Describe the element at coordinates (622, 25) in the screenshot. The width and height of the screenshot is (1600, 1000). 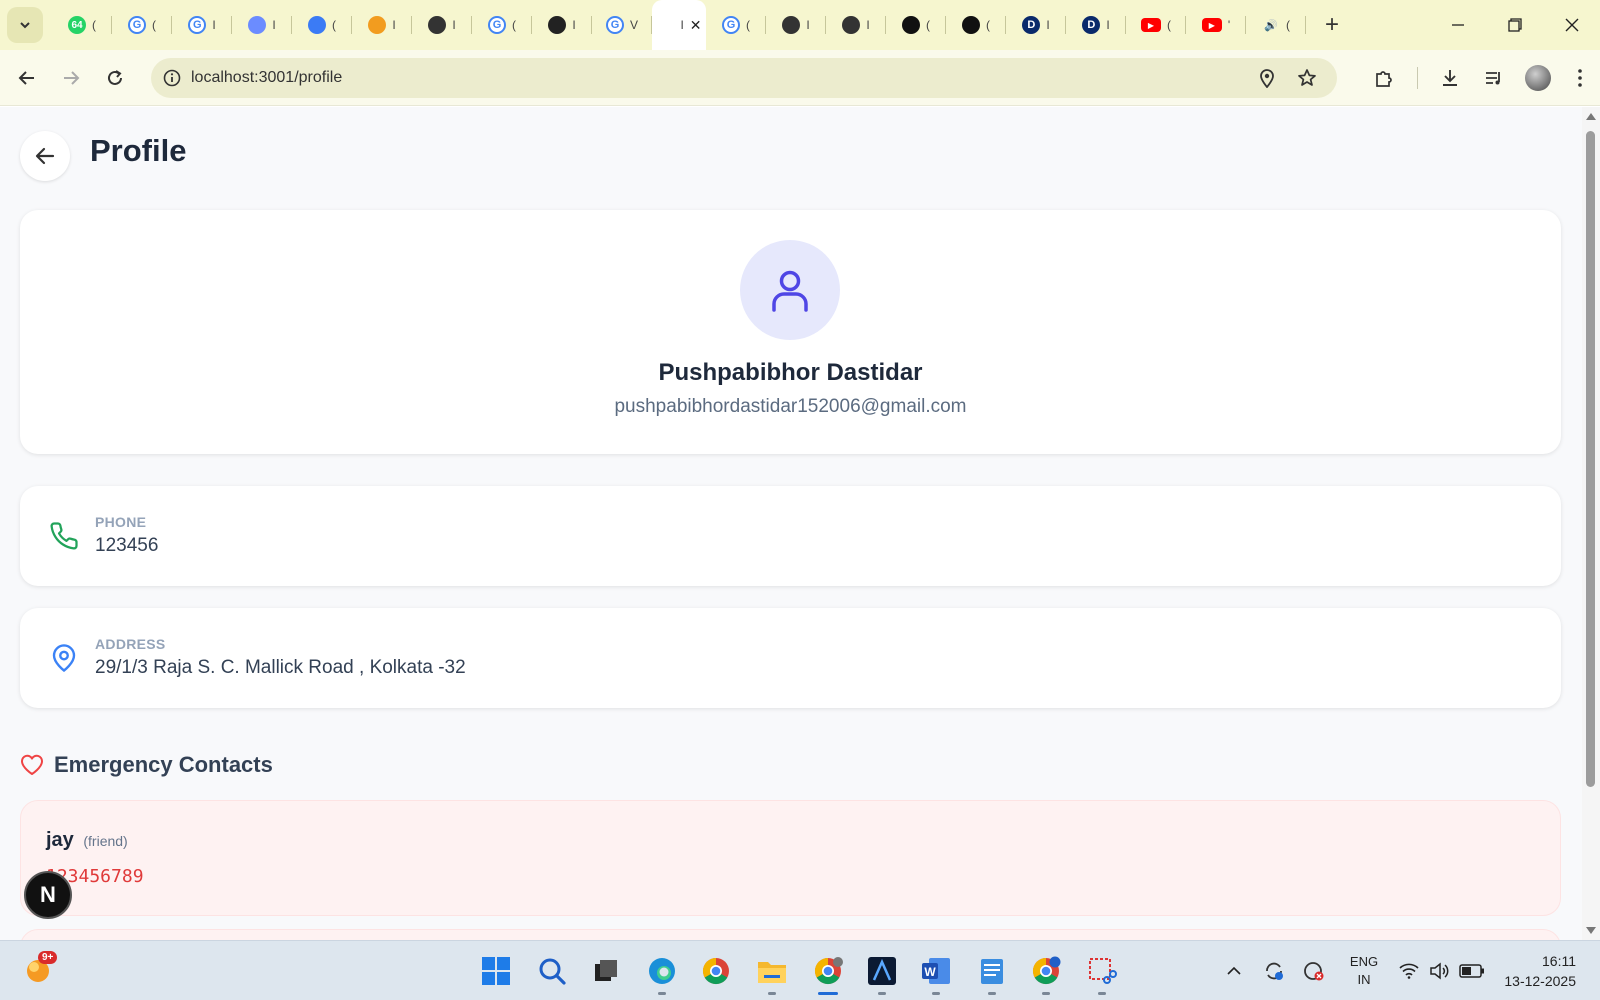
I see `browser-tab: GV` at that location.